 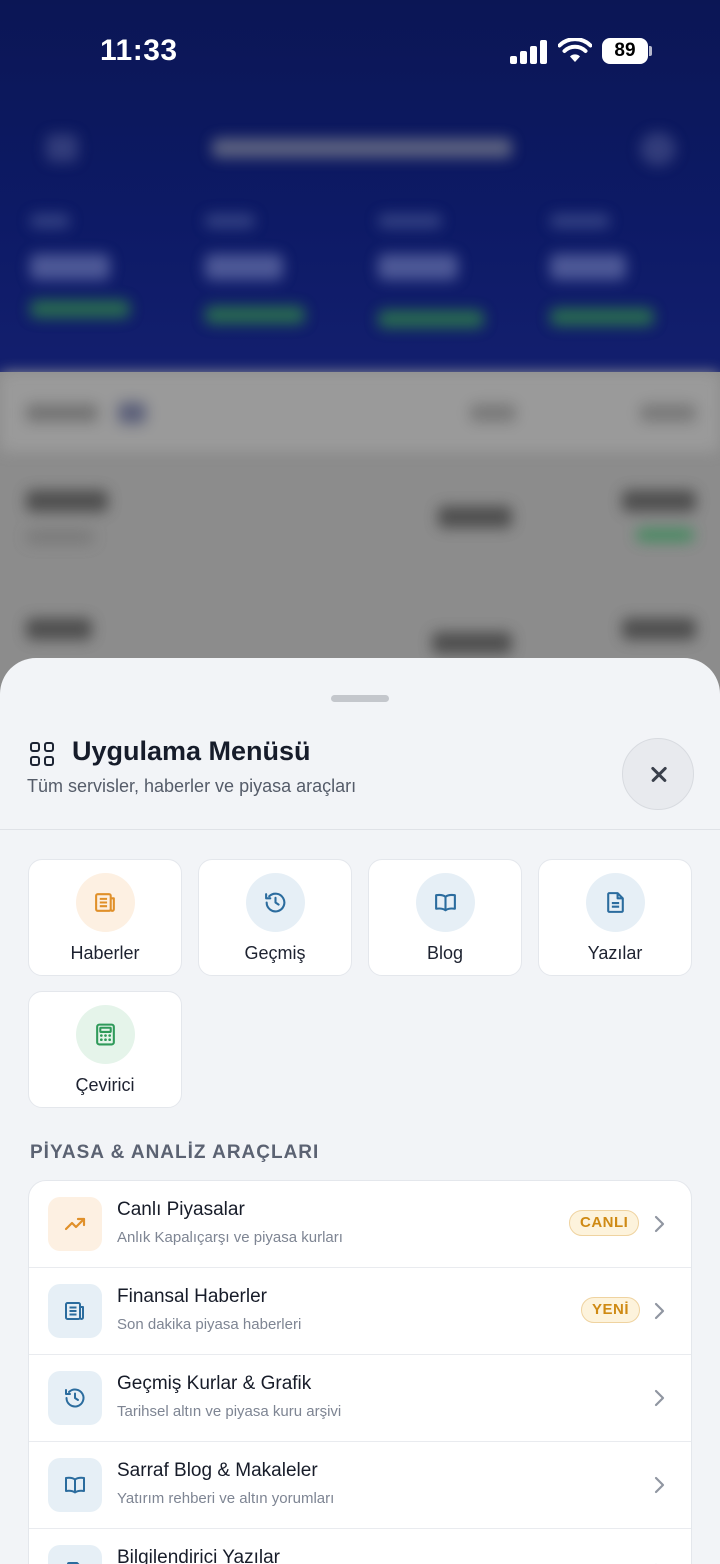 I want to click on list-item-subtitle: Anlık Kapalıçarşı ve piyasa kurları, so click(x=230, y=1237).